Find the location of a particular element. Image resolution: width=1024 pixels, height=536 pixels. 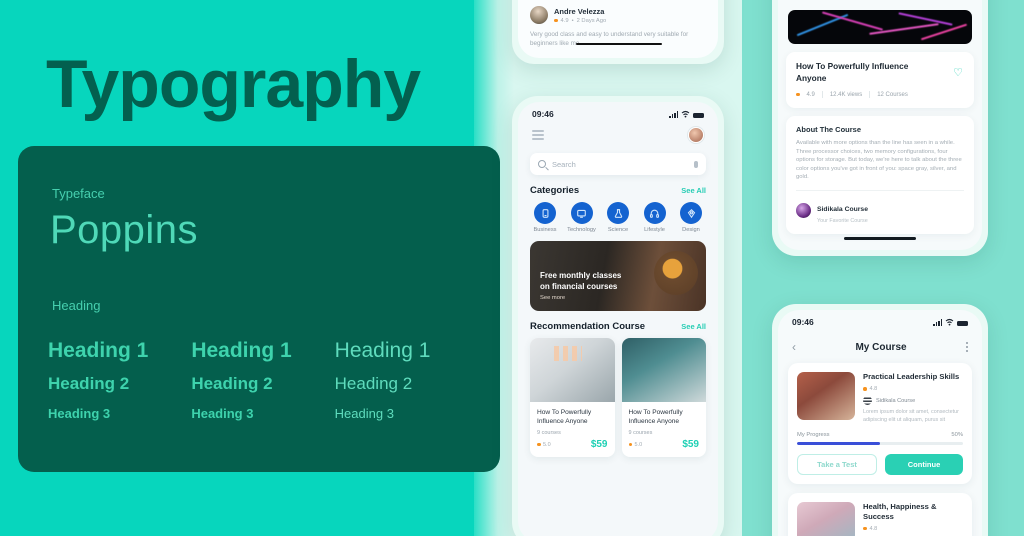

category-label: Design is located at coordinates (691, 230).